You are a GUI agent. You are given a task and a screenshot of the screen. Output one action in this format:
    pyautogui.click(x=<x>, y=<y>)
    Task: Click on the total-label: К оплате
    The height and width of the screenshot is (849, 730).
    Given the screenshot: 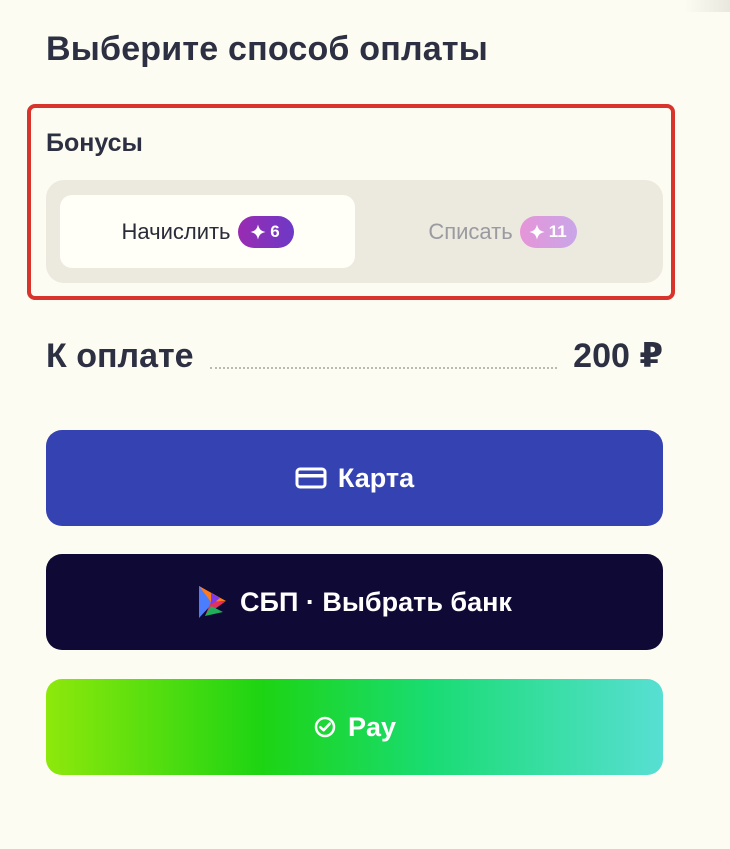 What is the action you would take?
    pyautogui.click(x=120, y=356)
    